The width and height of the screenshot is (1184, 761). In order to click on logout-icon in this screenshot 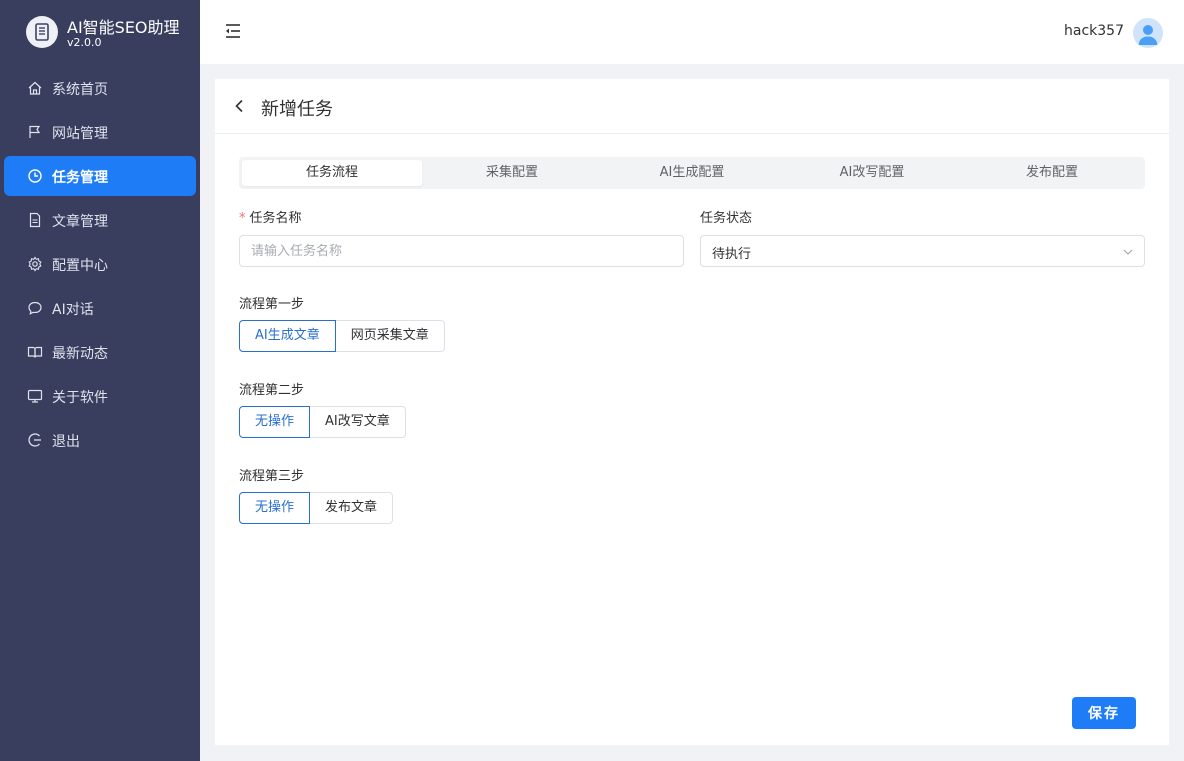, I will do `click(34, 440)`.